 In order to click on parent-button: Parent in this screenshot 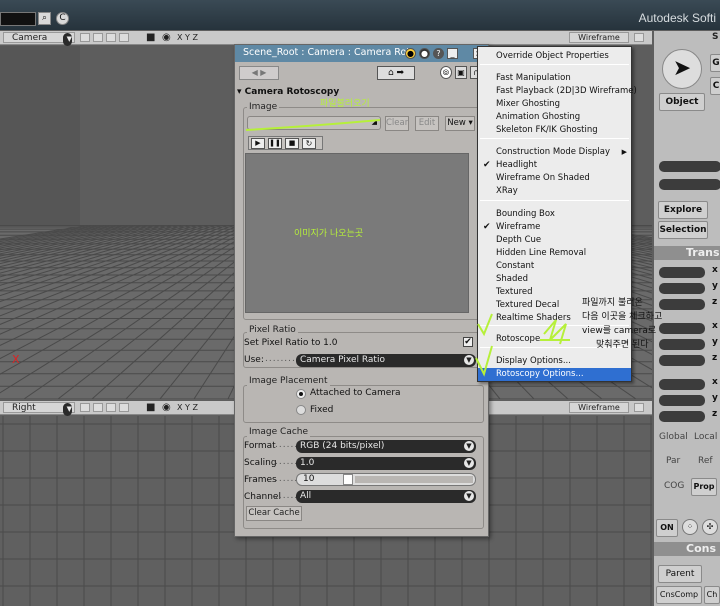, I will do `click(680, 574)`.